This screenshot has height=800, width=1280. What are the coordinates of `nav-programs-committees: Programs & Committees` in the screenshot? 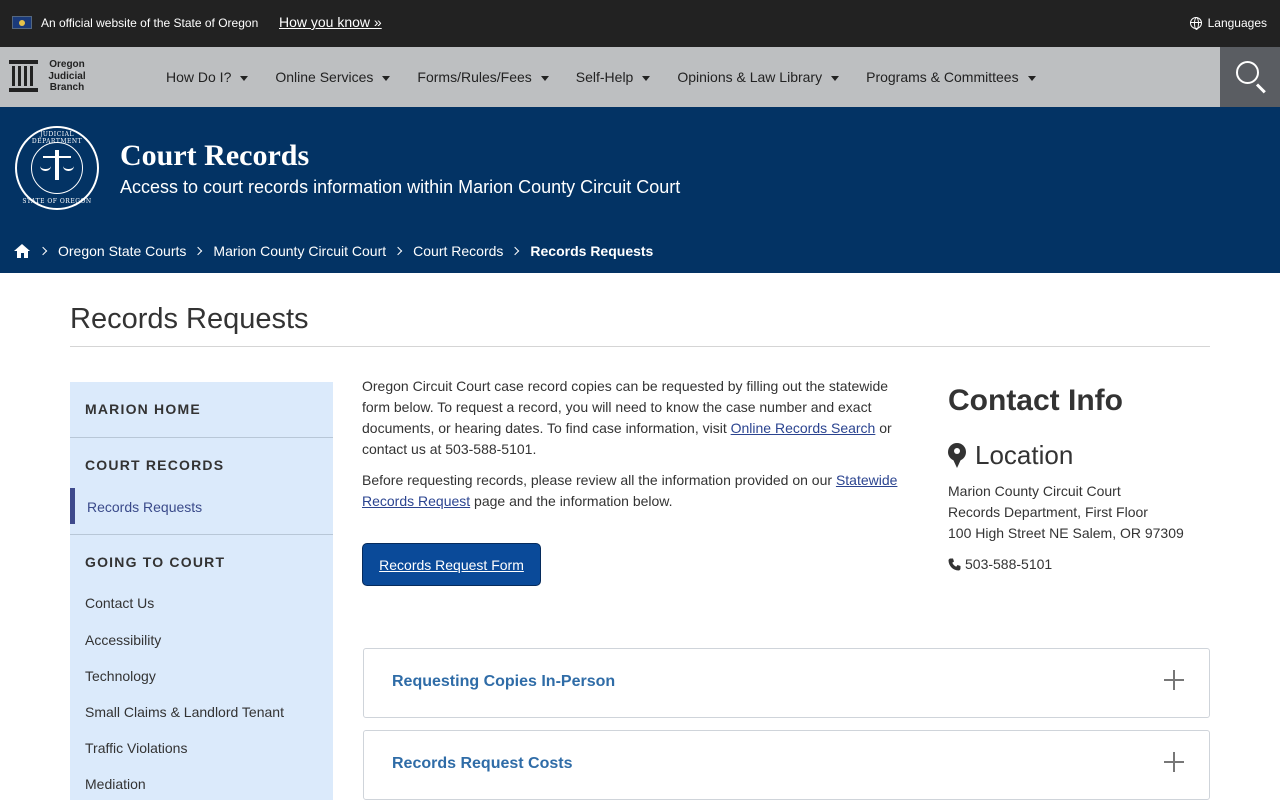 It's located at (951, 77).